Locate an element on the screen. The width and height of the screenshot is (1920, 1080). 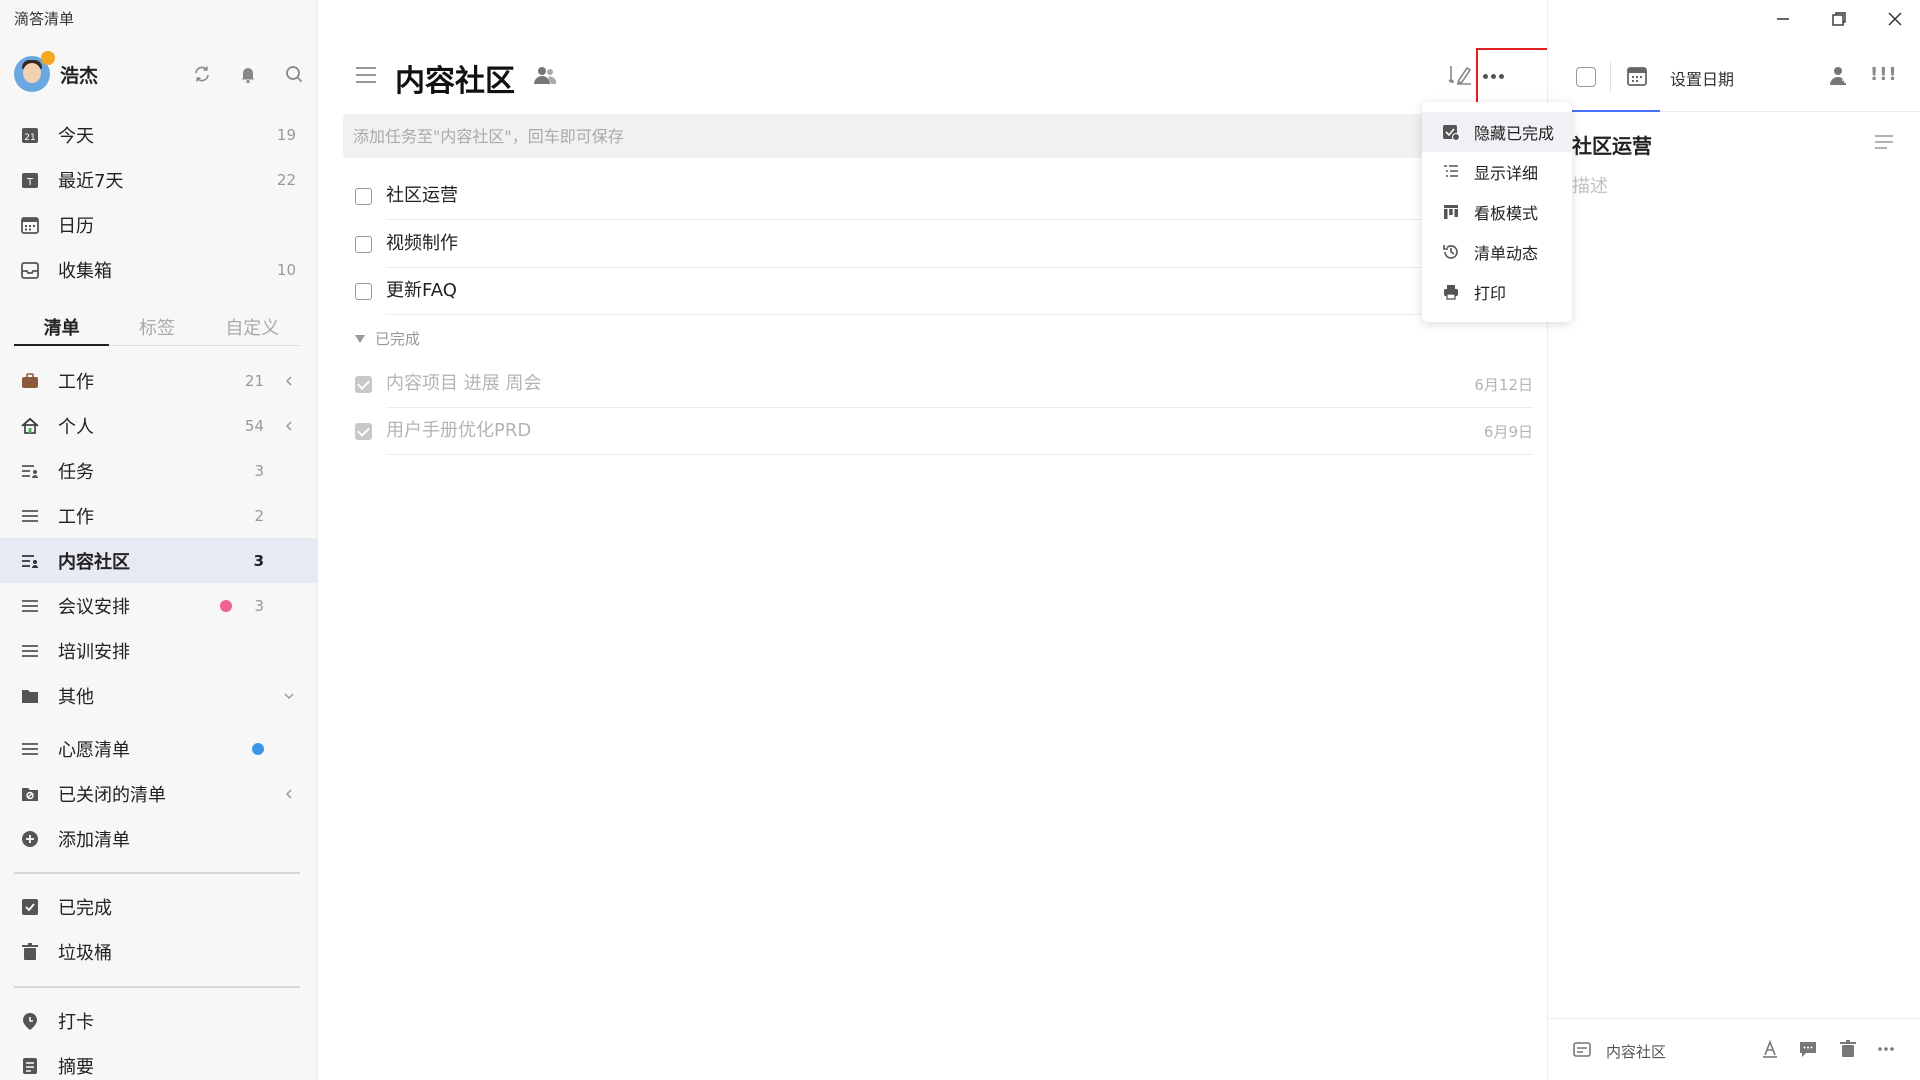
set-date-button: 设置日期 is located at coordinates (1702, 78).